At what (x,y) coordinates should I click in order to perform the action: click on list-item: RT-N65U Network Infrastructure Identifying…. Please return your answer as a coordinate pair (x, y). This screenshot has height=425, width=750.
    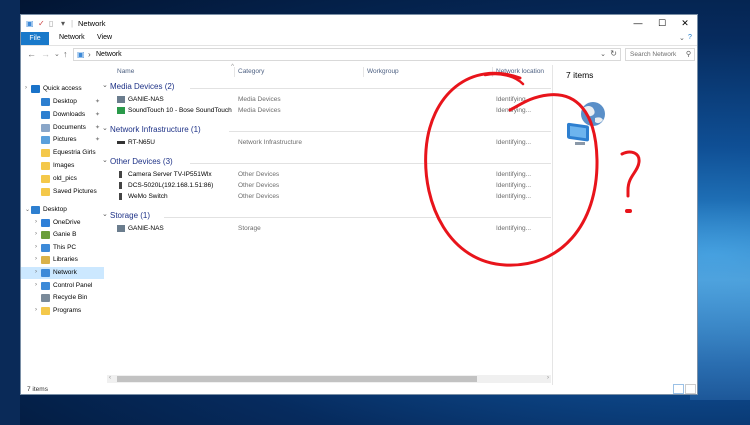
    Looking at the image, I should click on (329, 142).